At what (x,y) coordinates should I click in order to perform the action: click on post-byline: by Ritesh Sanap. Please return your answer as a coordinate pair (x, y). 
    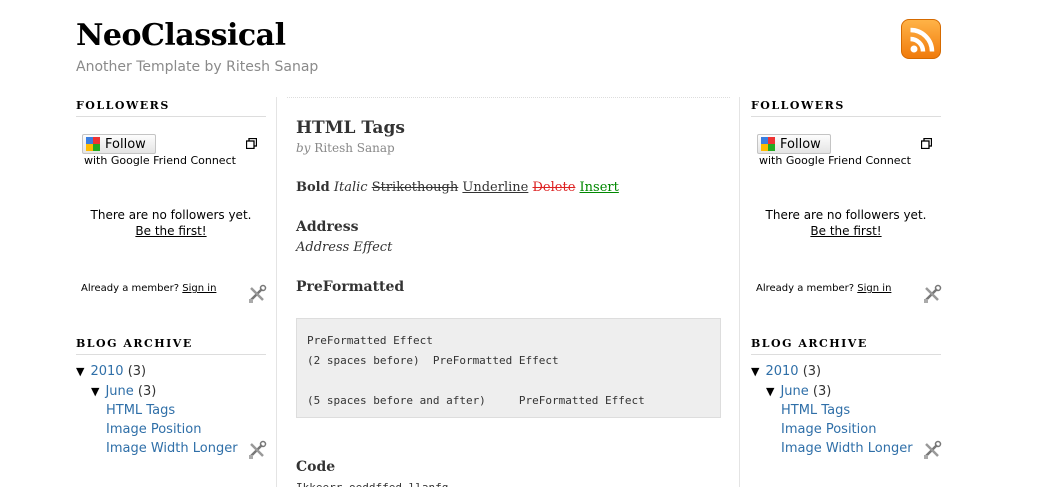
    Looking at the image, I should click on (345, 148).